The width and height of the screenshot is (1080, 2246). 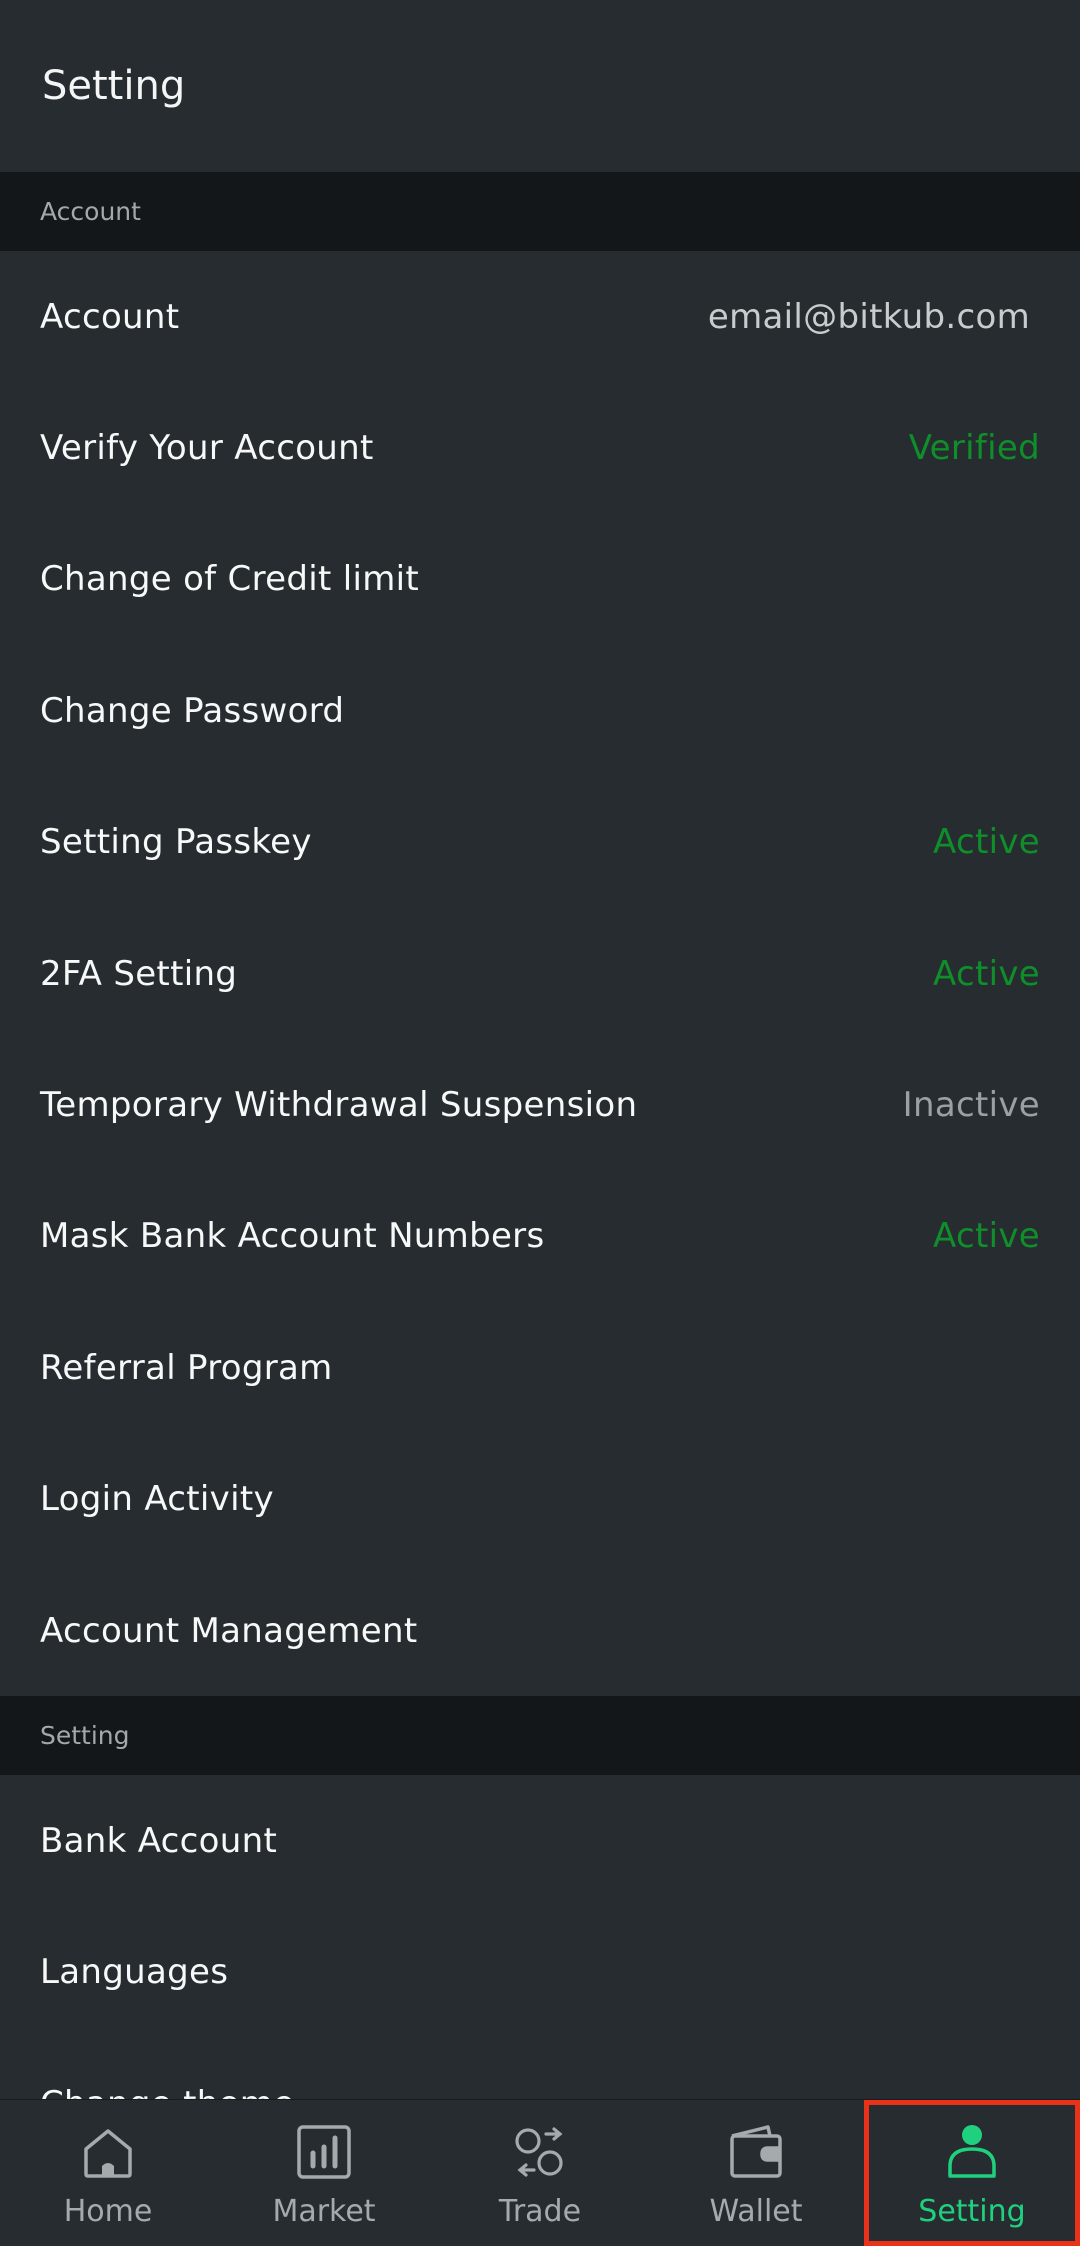 I want to click on status-badge: Verified, so click(x=974, y=448).